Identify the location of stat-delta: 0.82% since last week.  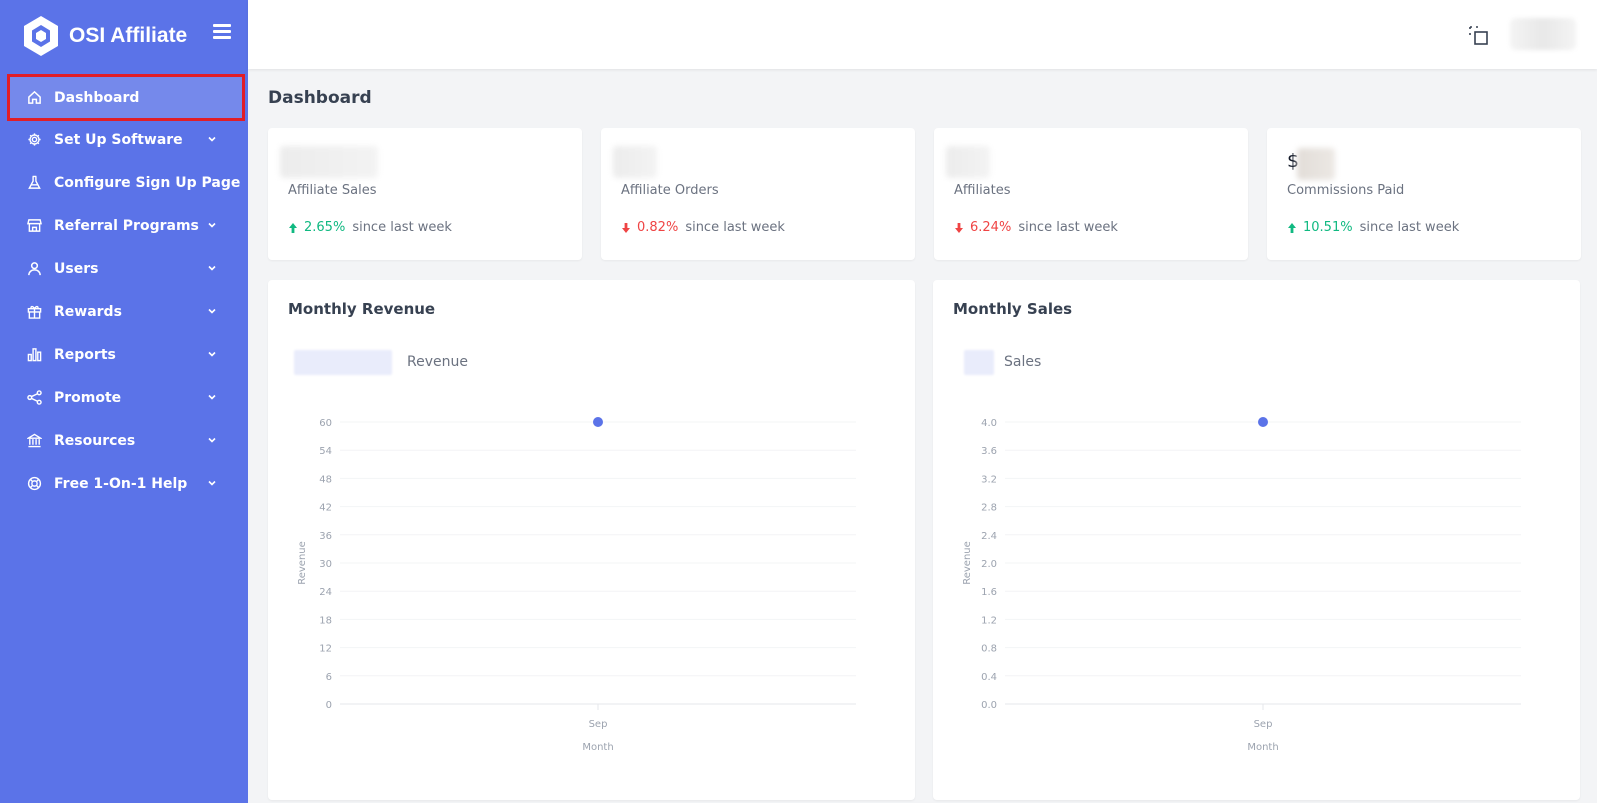
(703, 227).